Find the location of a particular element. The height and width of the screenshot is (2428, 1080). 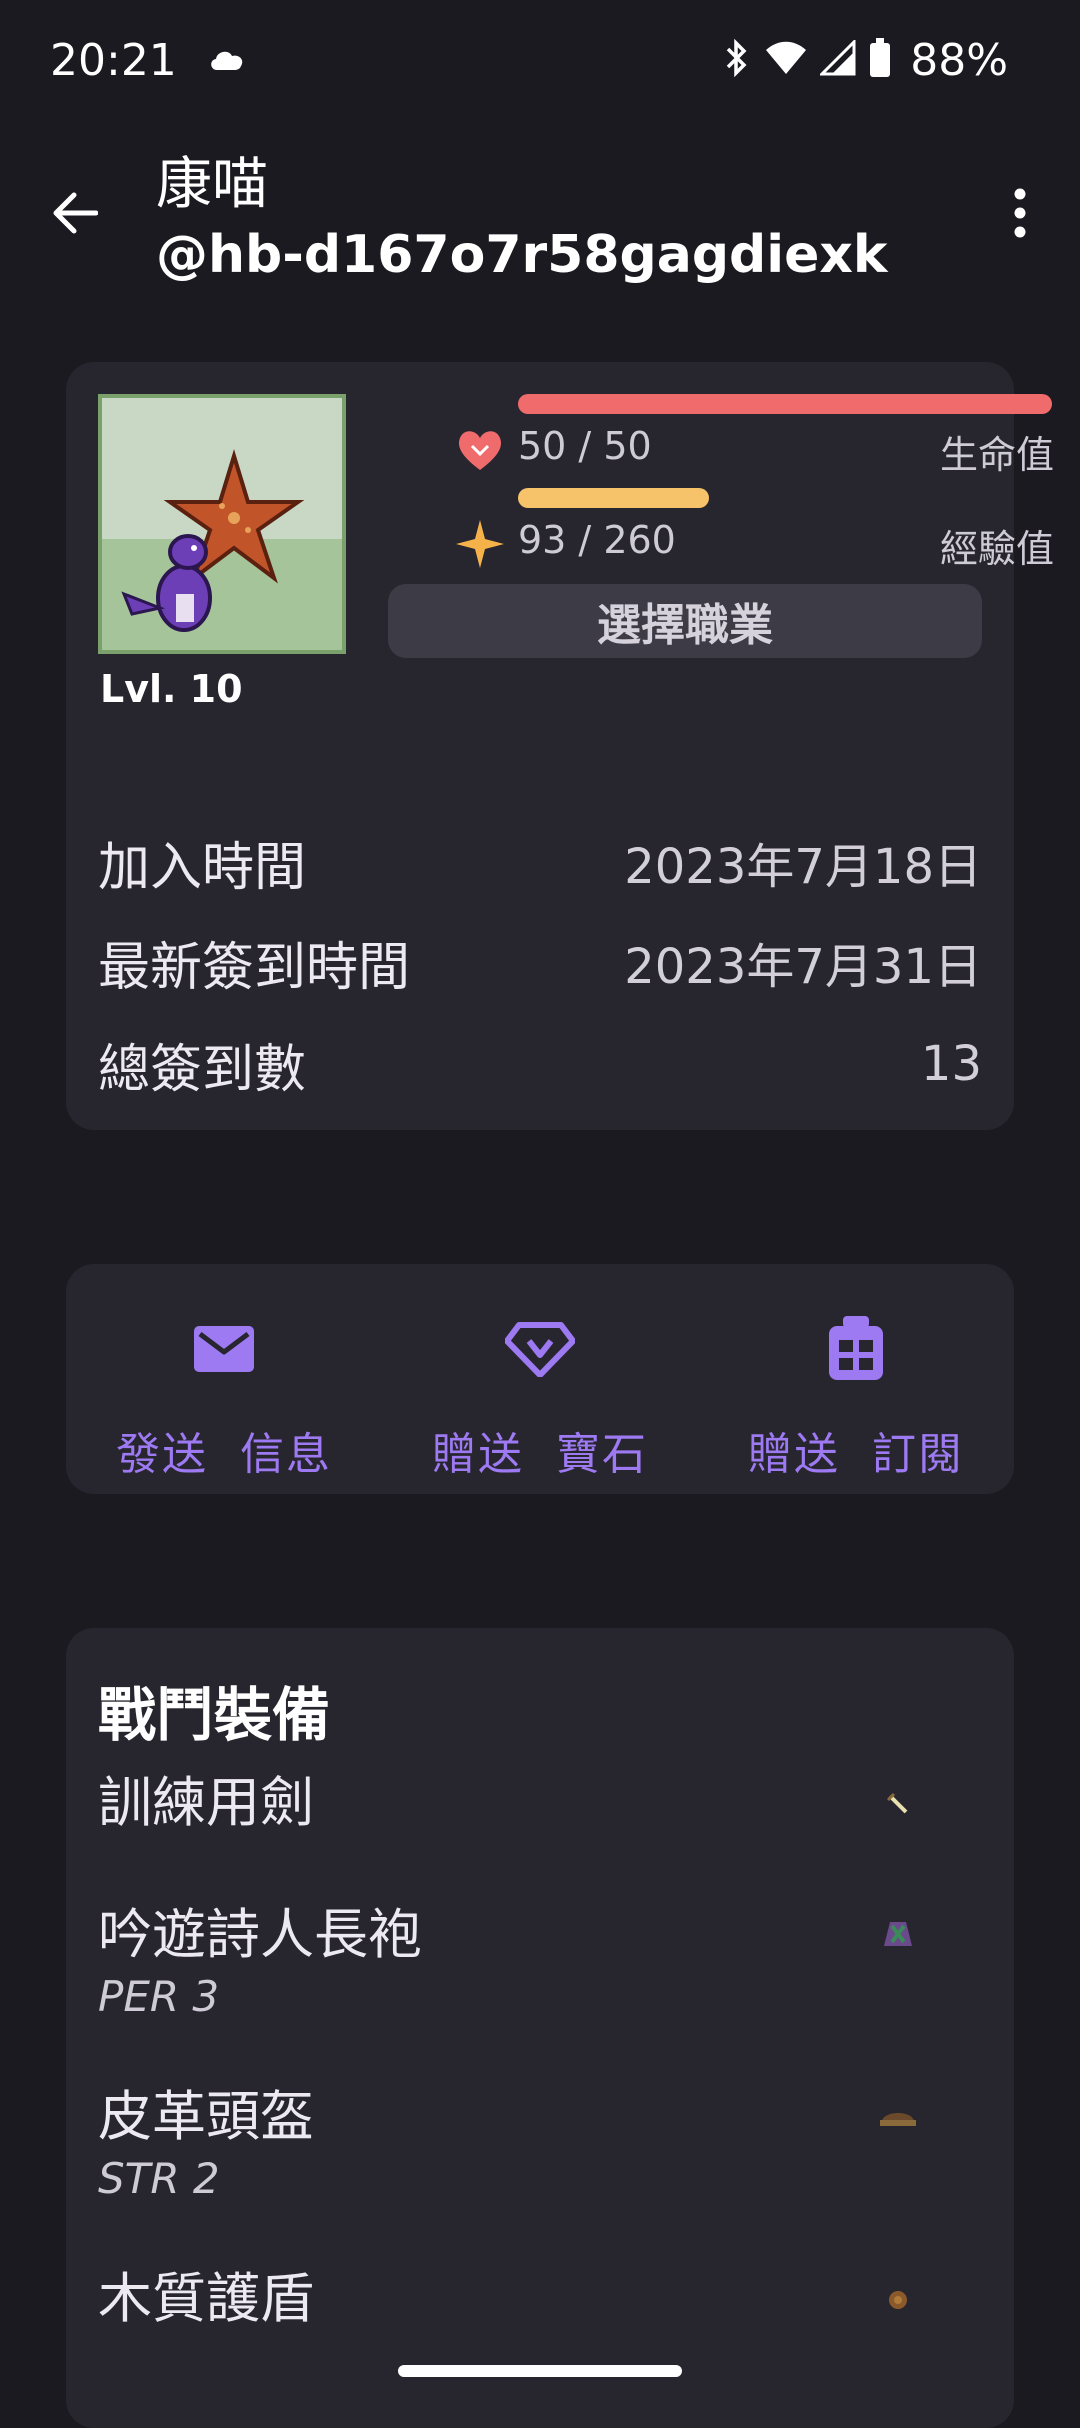

battery-percent: 88% is located at coordinates (959, 60).